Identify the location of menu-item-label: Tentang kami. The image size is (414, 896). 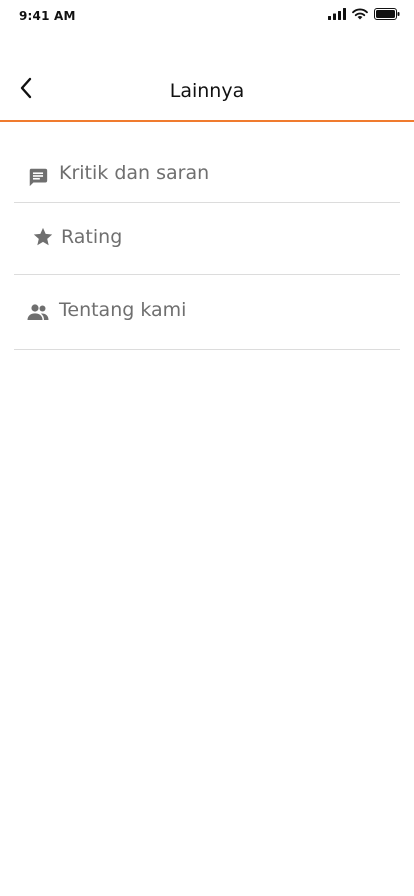
(123, 310).